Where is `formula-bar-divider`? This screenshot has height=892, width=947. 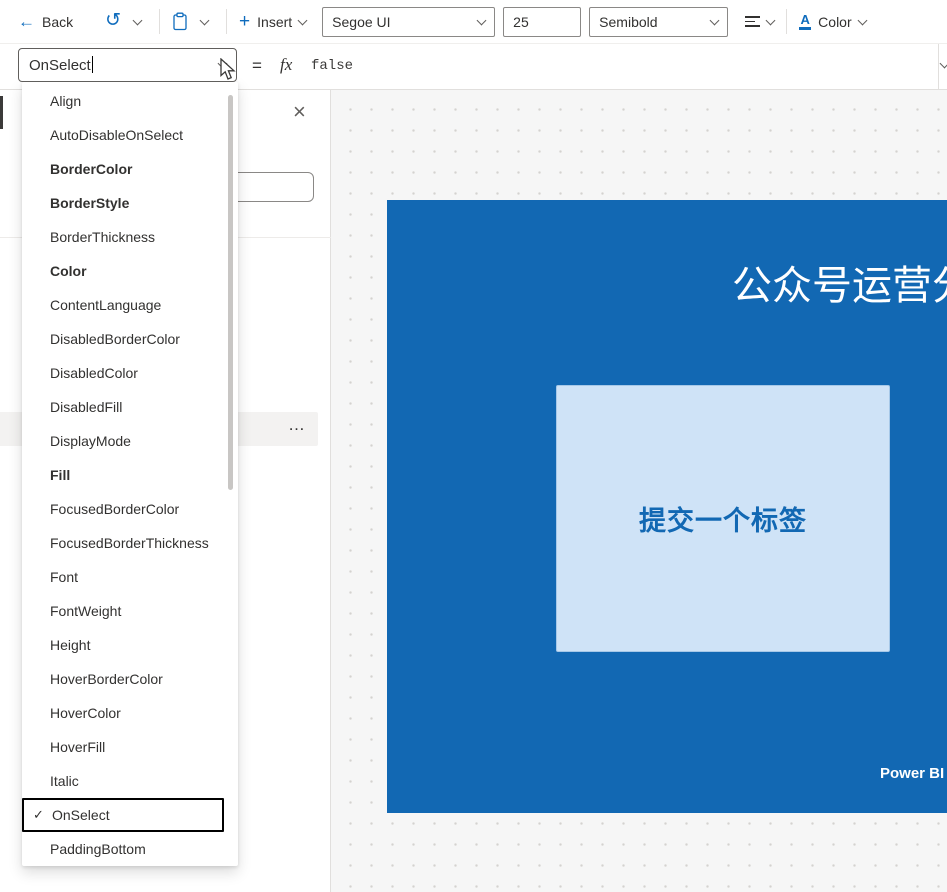 formula-bar-divider is located at coordinates (938, 67).